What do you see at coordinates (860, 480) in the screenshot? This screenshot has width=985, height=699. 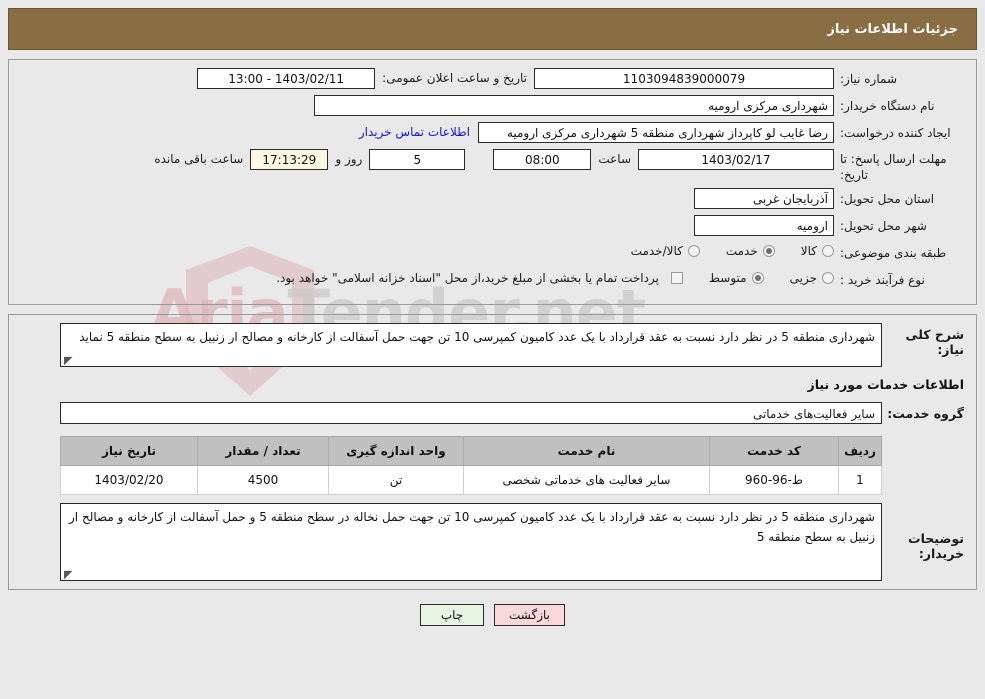 I see `cell-row: 1` at bounding box center [860, 480].